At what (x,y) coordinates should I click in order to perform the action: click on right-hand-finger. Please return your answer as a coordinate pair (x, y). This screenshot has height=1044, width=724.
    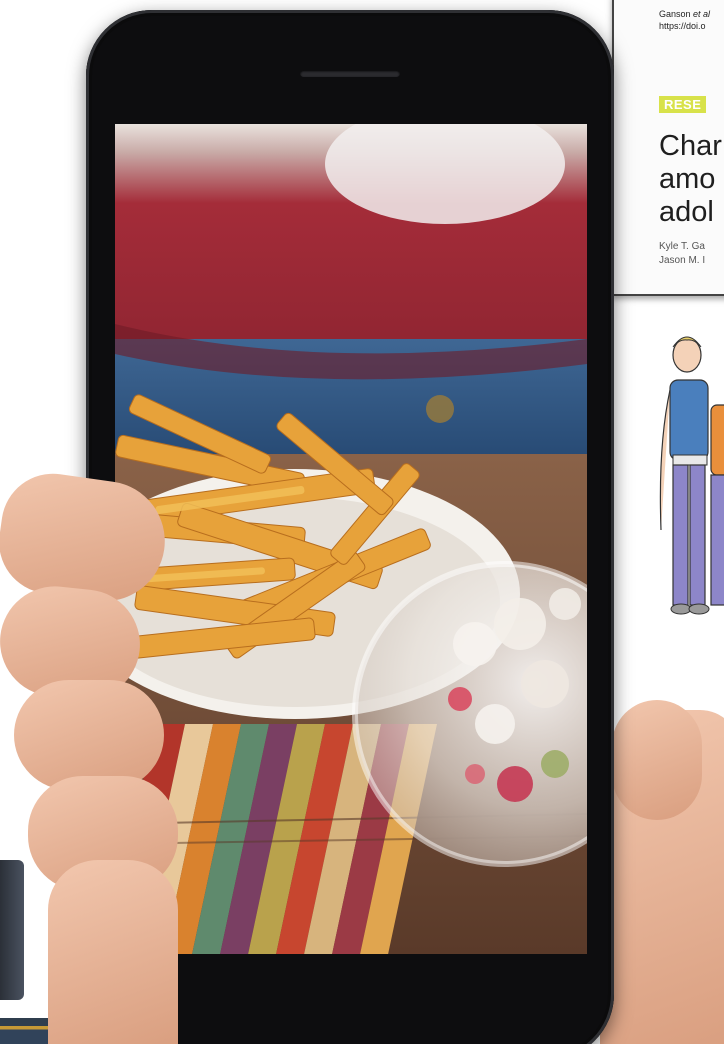
    Looking at the image, I should click on (657, 760).